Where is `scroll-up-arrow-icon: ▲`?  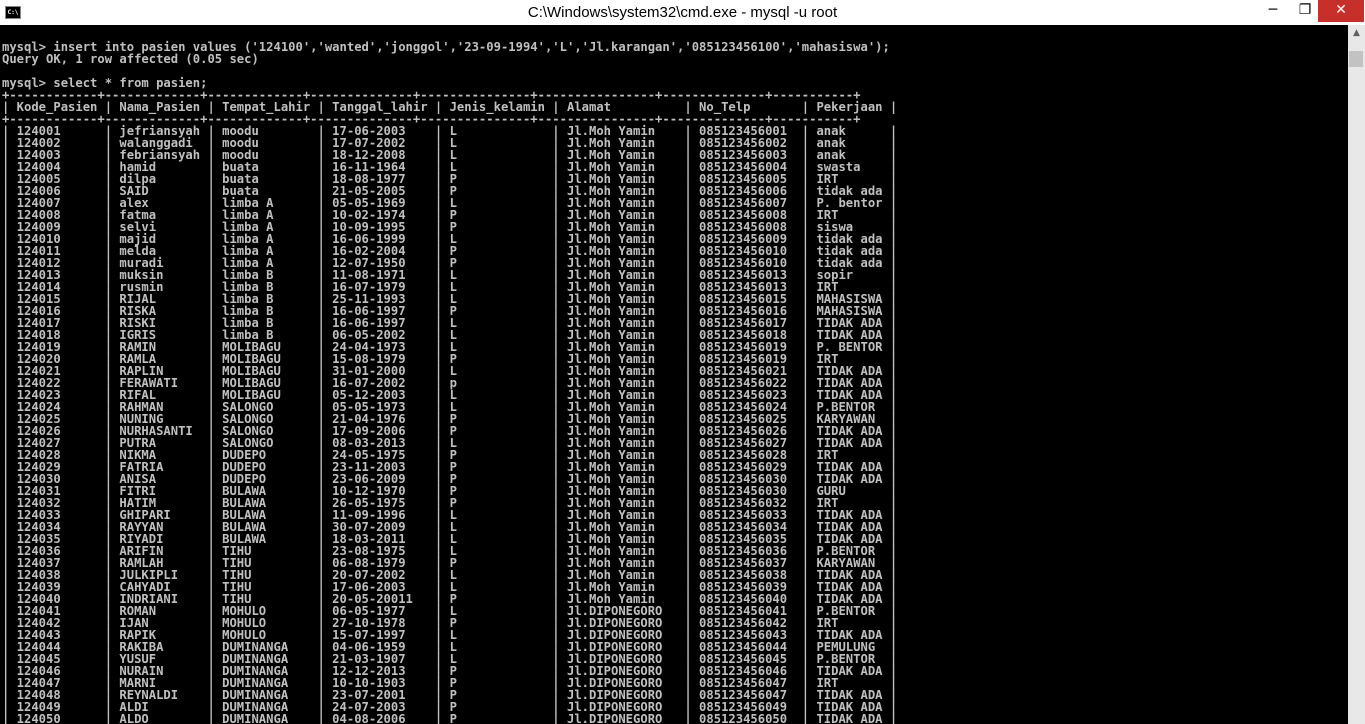
scroll-up-arrow-icon: ▲ is located at coordinates (1356, 33).